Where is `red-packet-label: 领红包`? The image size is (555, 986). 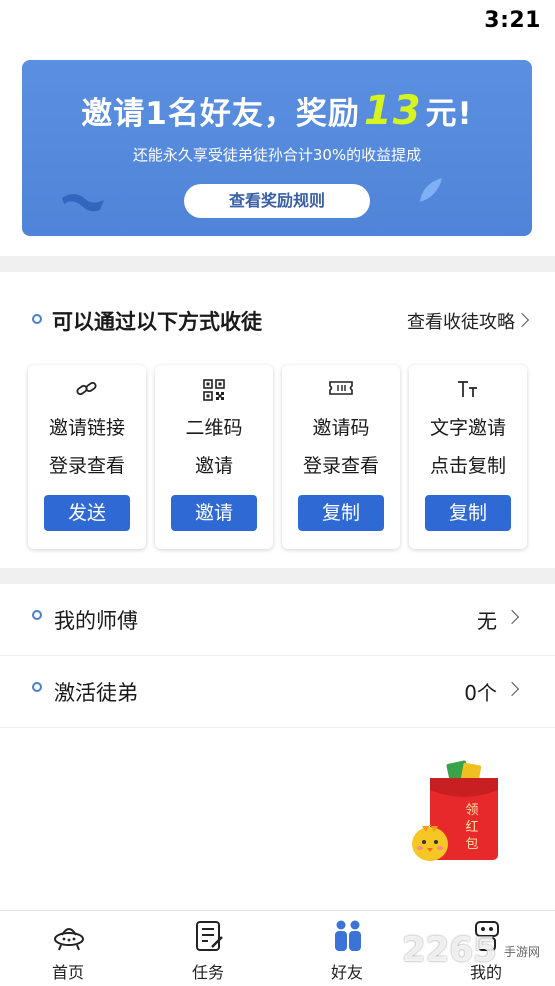 red-packet-label: 领红包 is located at coordinates (472, 827).